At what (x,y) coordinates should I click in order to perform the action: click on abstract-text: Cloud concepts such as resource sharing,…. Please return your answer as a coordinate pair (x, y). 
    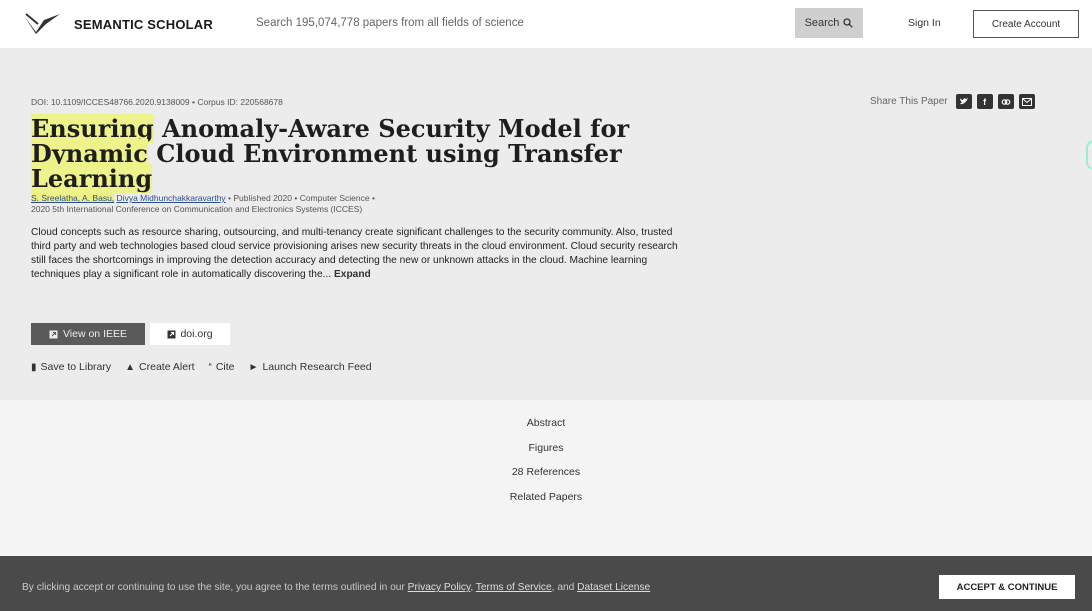
    Looking at the image, I should click on (361, 254).